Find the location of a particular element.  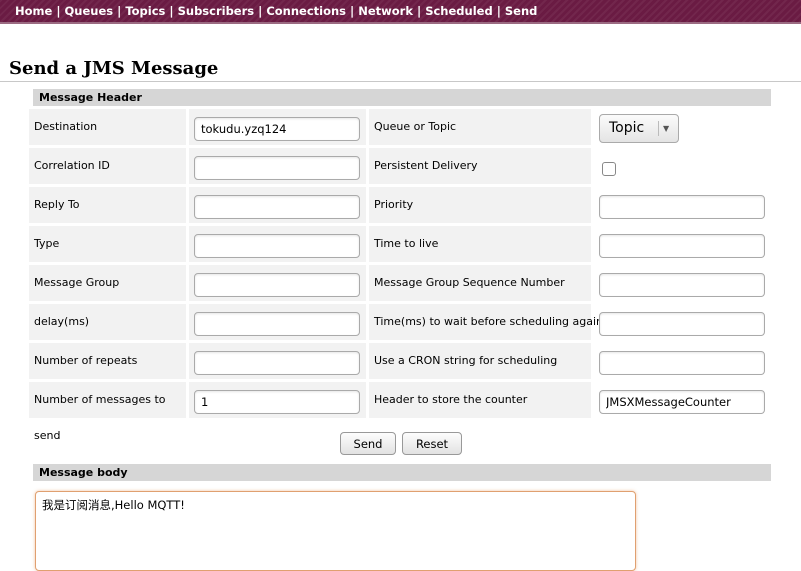

message-group-label: Message Group is located at coordinates (107, 283).